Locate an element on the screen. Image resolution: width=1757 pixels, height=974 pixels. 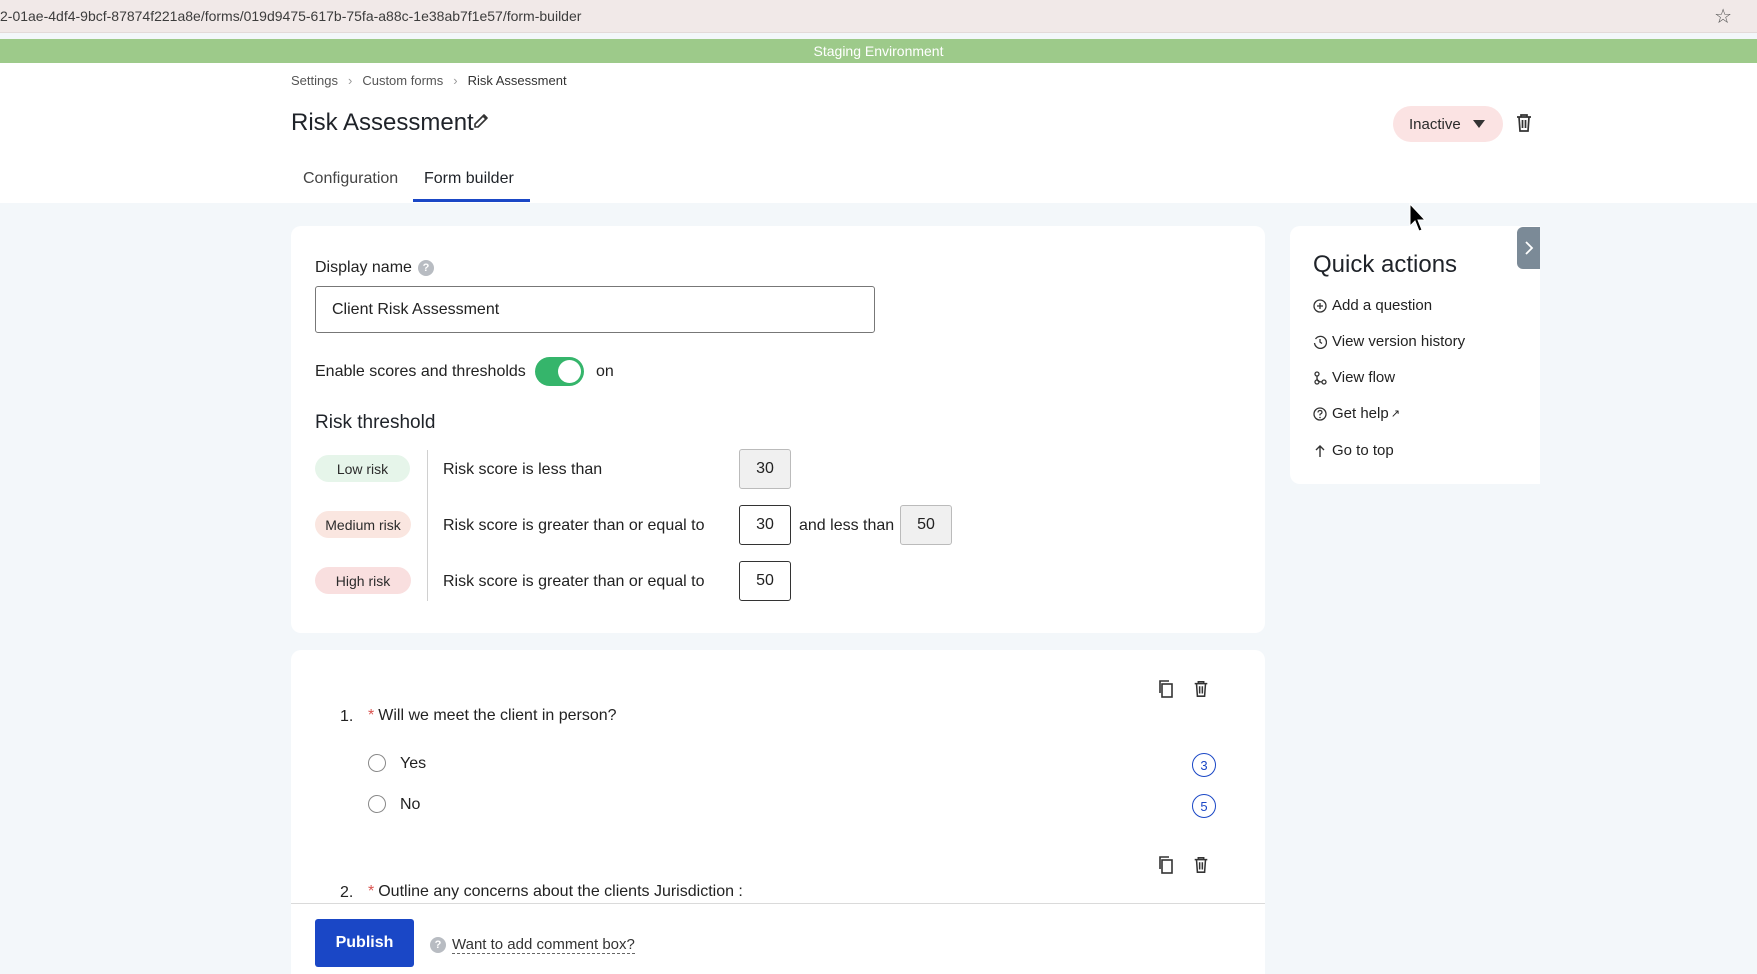
status-label: Inactive is located at coordinates (1435, 124).